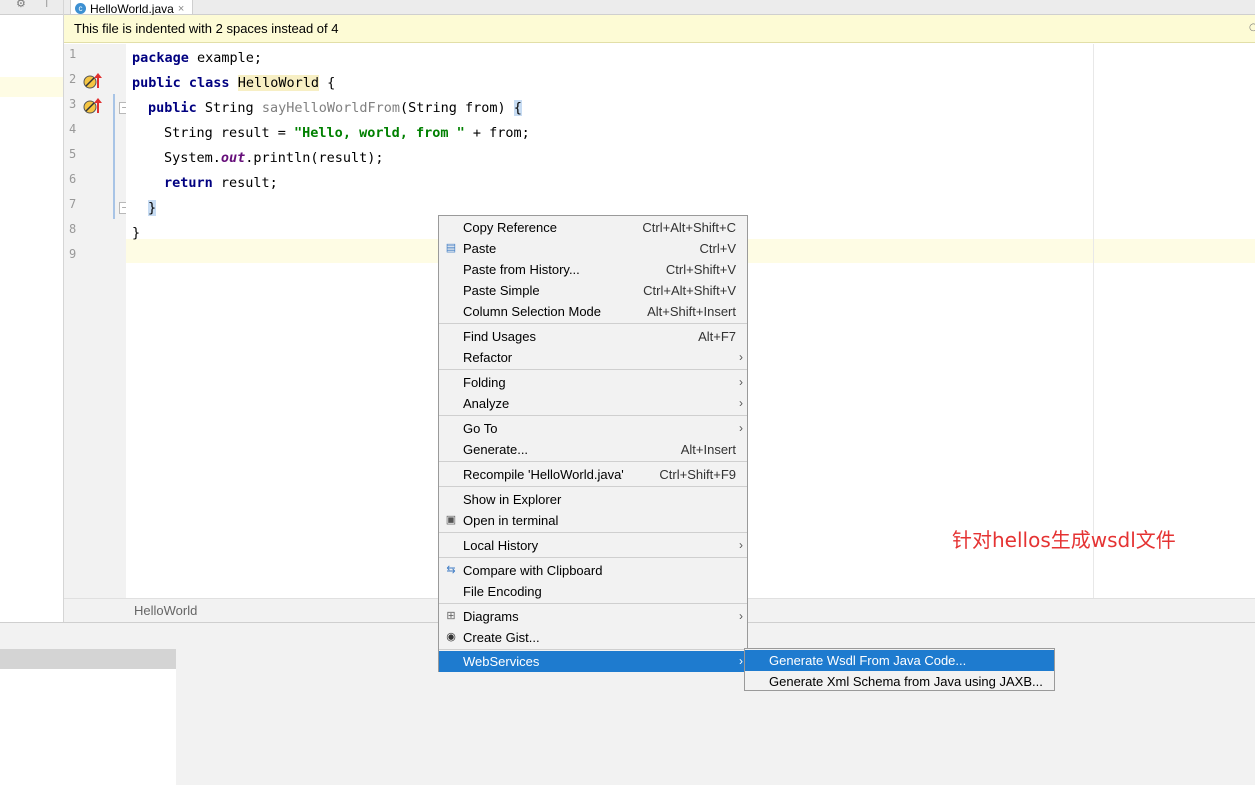 This screenshot has height=785, width=1255. What do you see at coordinates (593, 449) in the screenshot?
I see `menu-item-generate: Generate... Alt+Insert` at bounding box center [593, 449].